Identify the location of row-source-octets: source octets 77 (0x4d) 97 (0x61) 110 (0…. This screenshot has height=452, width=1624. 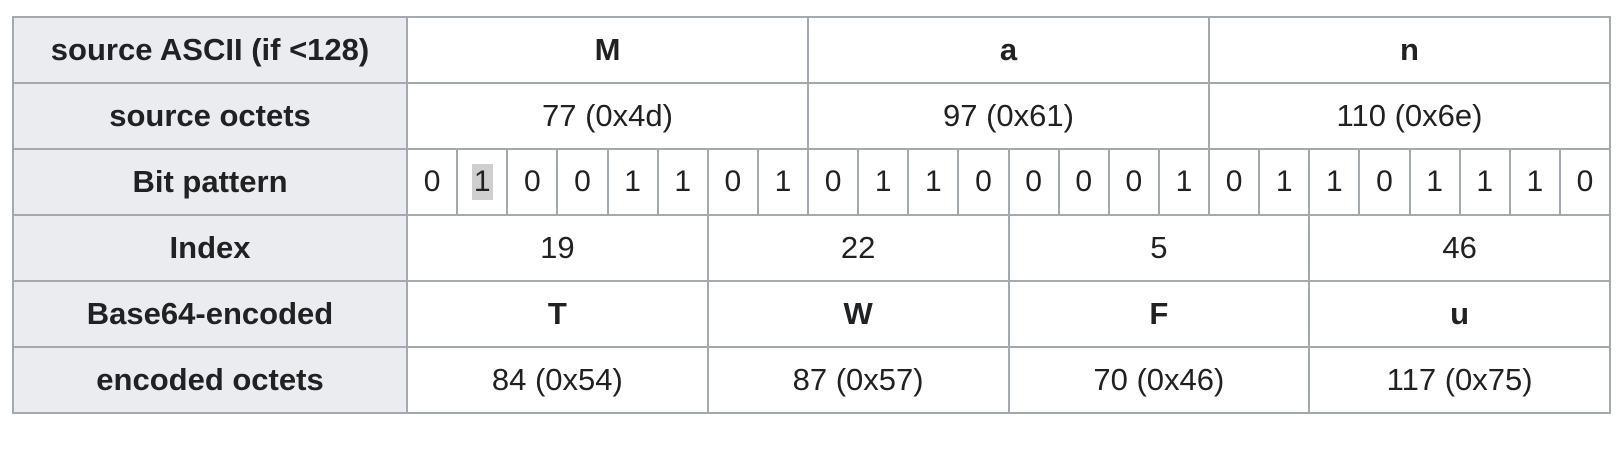
(811, 116).